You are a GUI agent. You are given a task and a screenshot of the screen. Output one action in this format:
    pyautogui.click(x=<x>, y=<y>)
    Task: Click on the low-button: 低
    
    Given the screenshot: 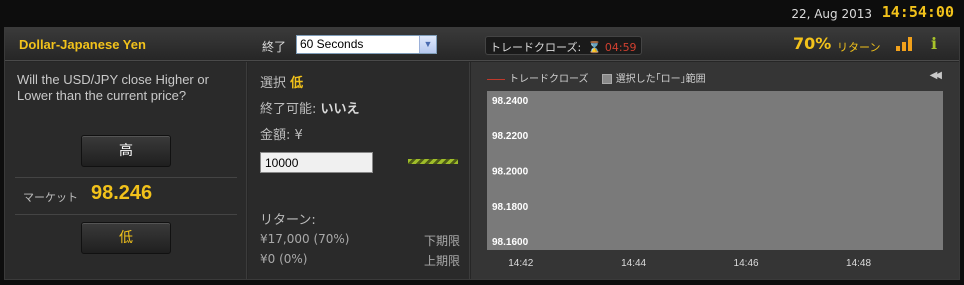 What is the action you would take?
    pyautogui.click(x=126, y=238)
    